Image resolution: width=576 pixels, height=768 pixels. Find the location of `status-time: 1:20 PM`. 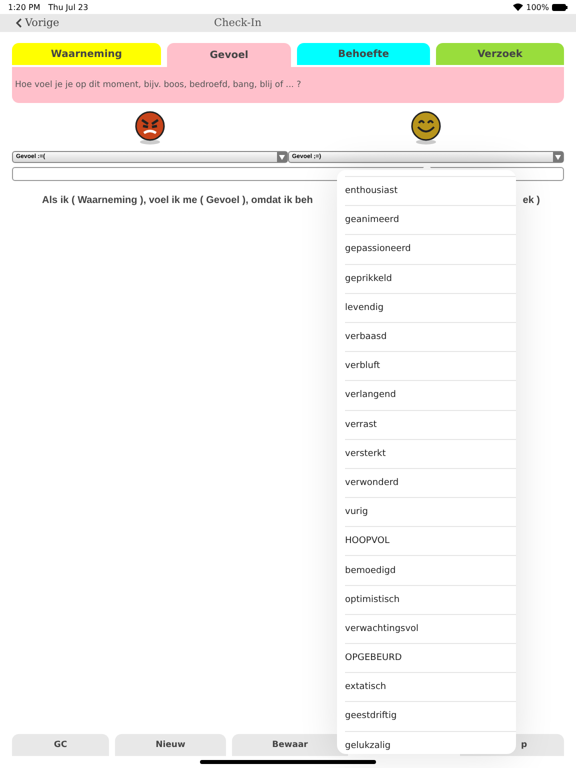

status-time: 1:20 PM is located at coordinates (24, 7).